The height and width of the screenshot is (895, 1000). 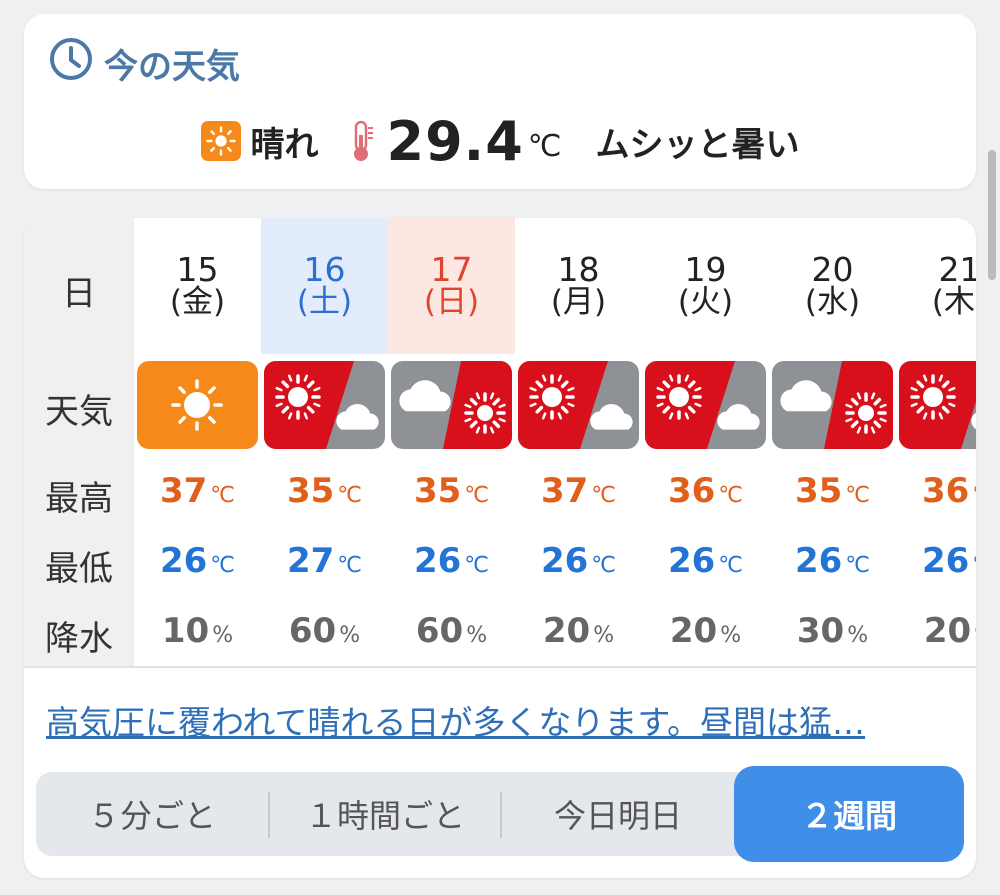 What do you see at coordinates (220, 141) in the screenshot?
I see `sun-icon` at bounding box center [220, 141].